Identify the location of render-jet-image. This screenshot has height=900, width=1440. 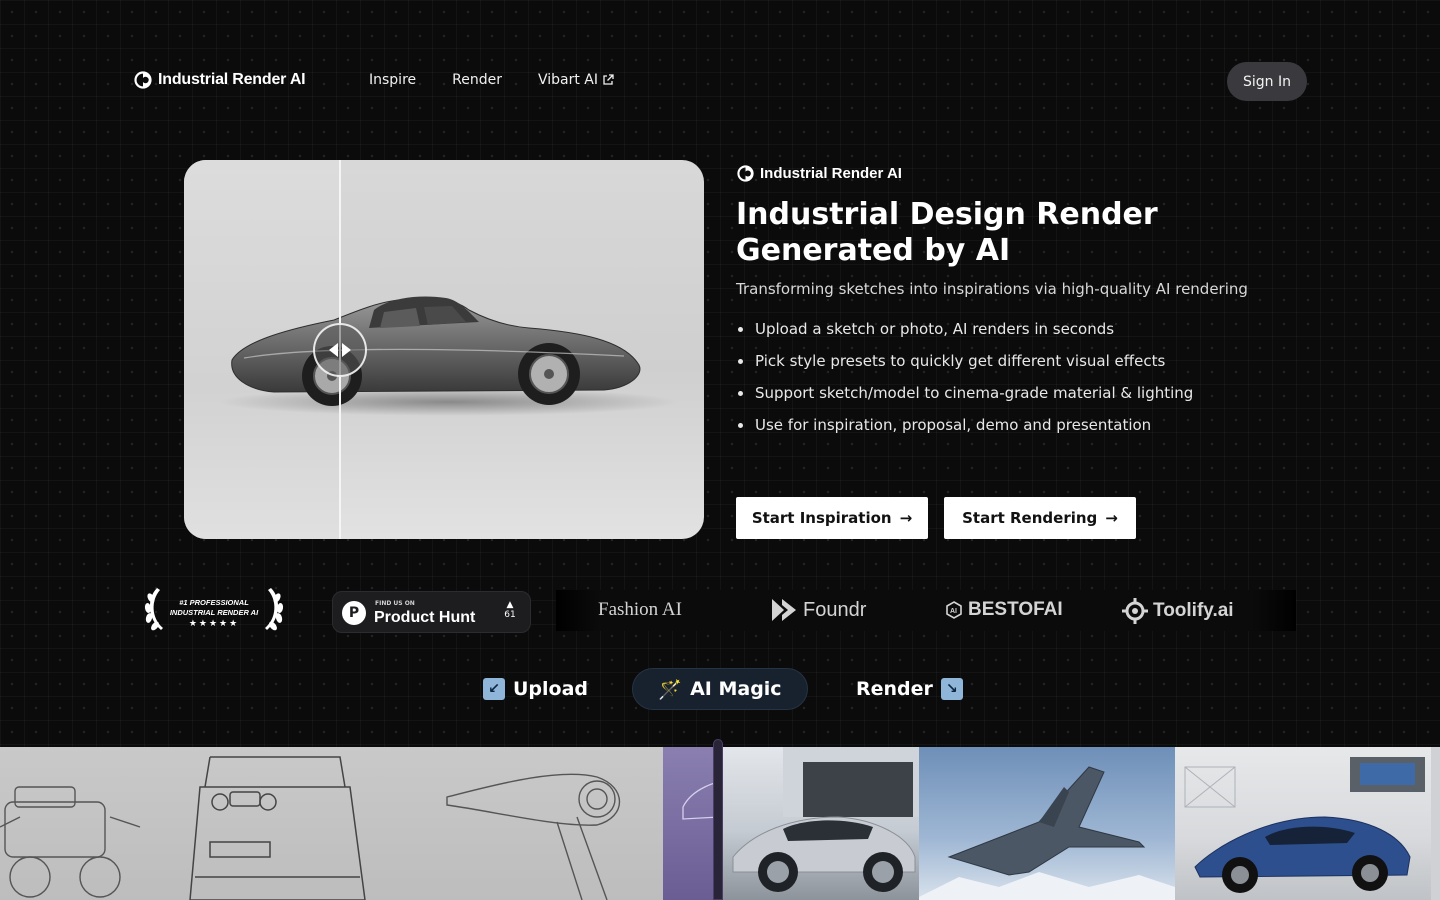
(1047, 833).